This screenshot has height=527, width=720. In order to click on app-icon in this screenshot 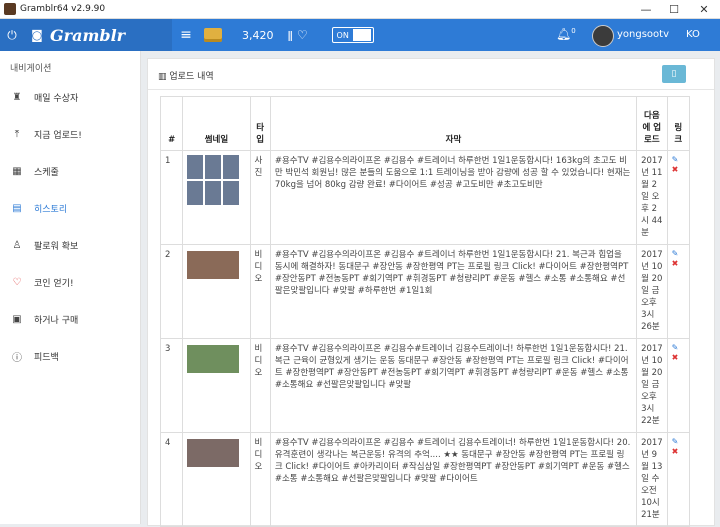, I will do `click(10, 9)`.